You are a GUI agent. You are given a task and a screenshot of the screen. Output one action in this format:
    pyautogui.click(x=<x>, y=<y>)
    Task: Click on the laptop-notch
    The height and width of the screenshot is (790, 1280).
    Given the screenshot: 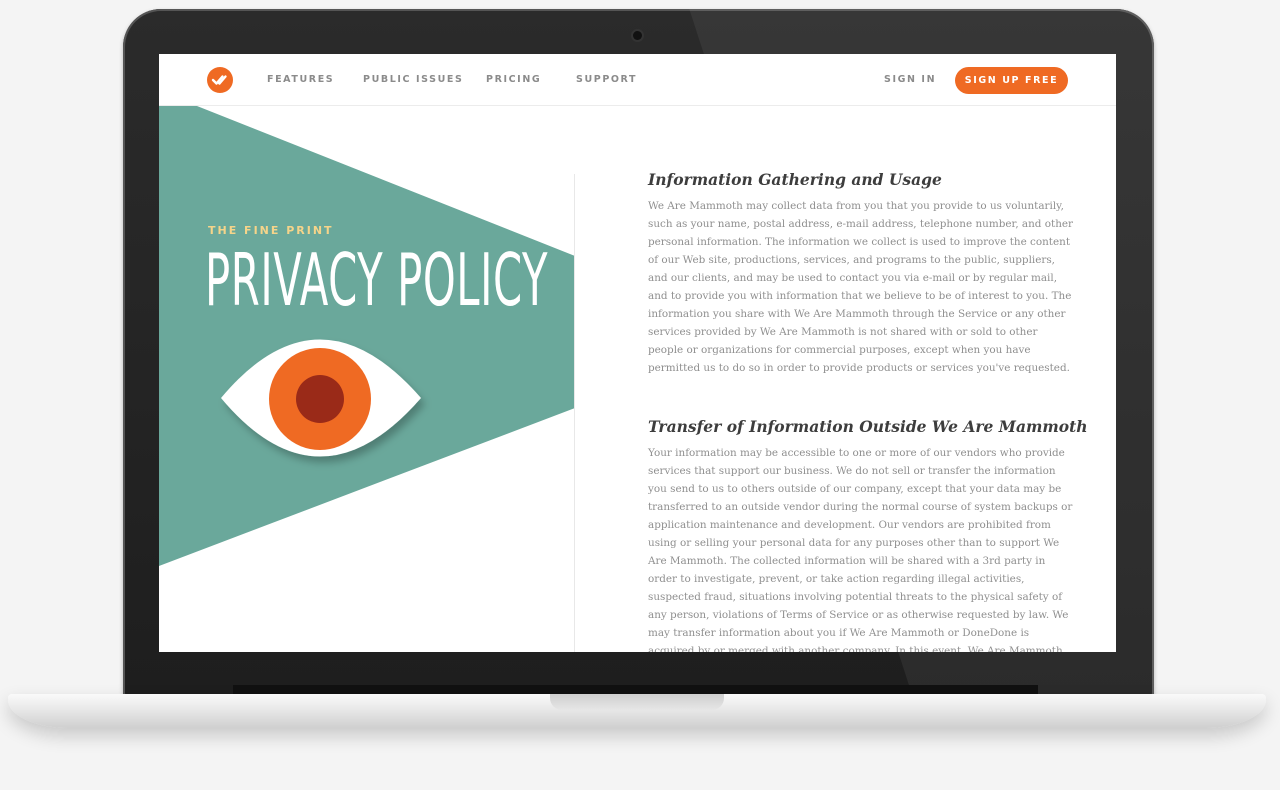 What is the action you would take?
    pyautogui.click(x=637, y=702)
    